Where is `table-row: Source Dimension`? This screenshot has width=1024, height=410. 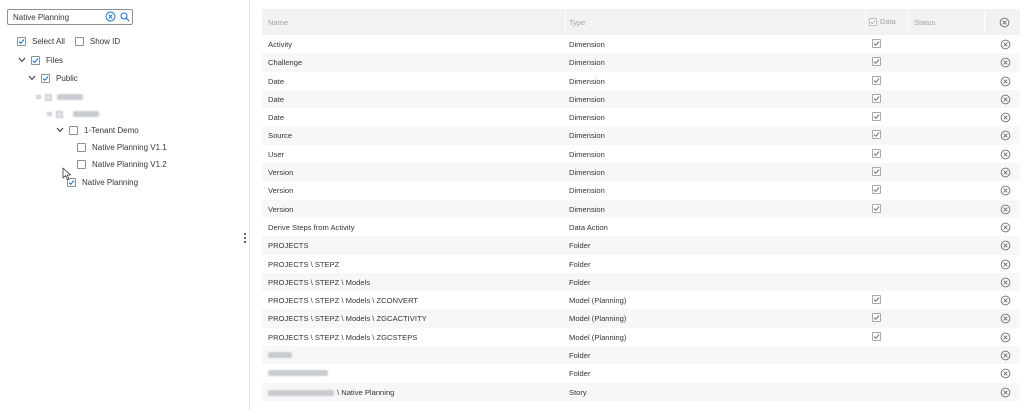 table-row: Source Dimension is located at coordinates (641, 135).